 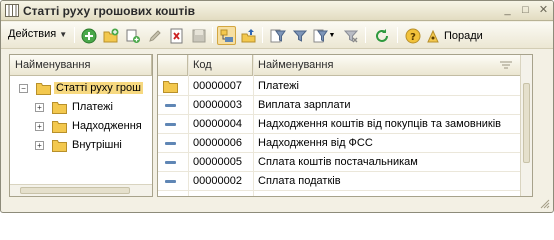 I want to click on filter-by-value-button: ▼, so click(x=324, y=35).